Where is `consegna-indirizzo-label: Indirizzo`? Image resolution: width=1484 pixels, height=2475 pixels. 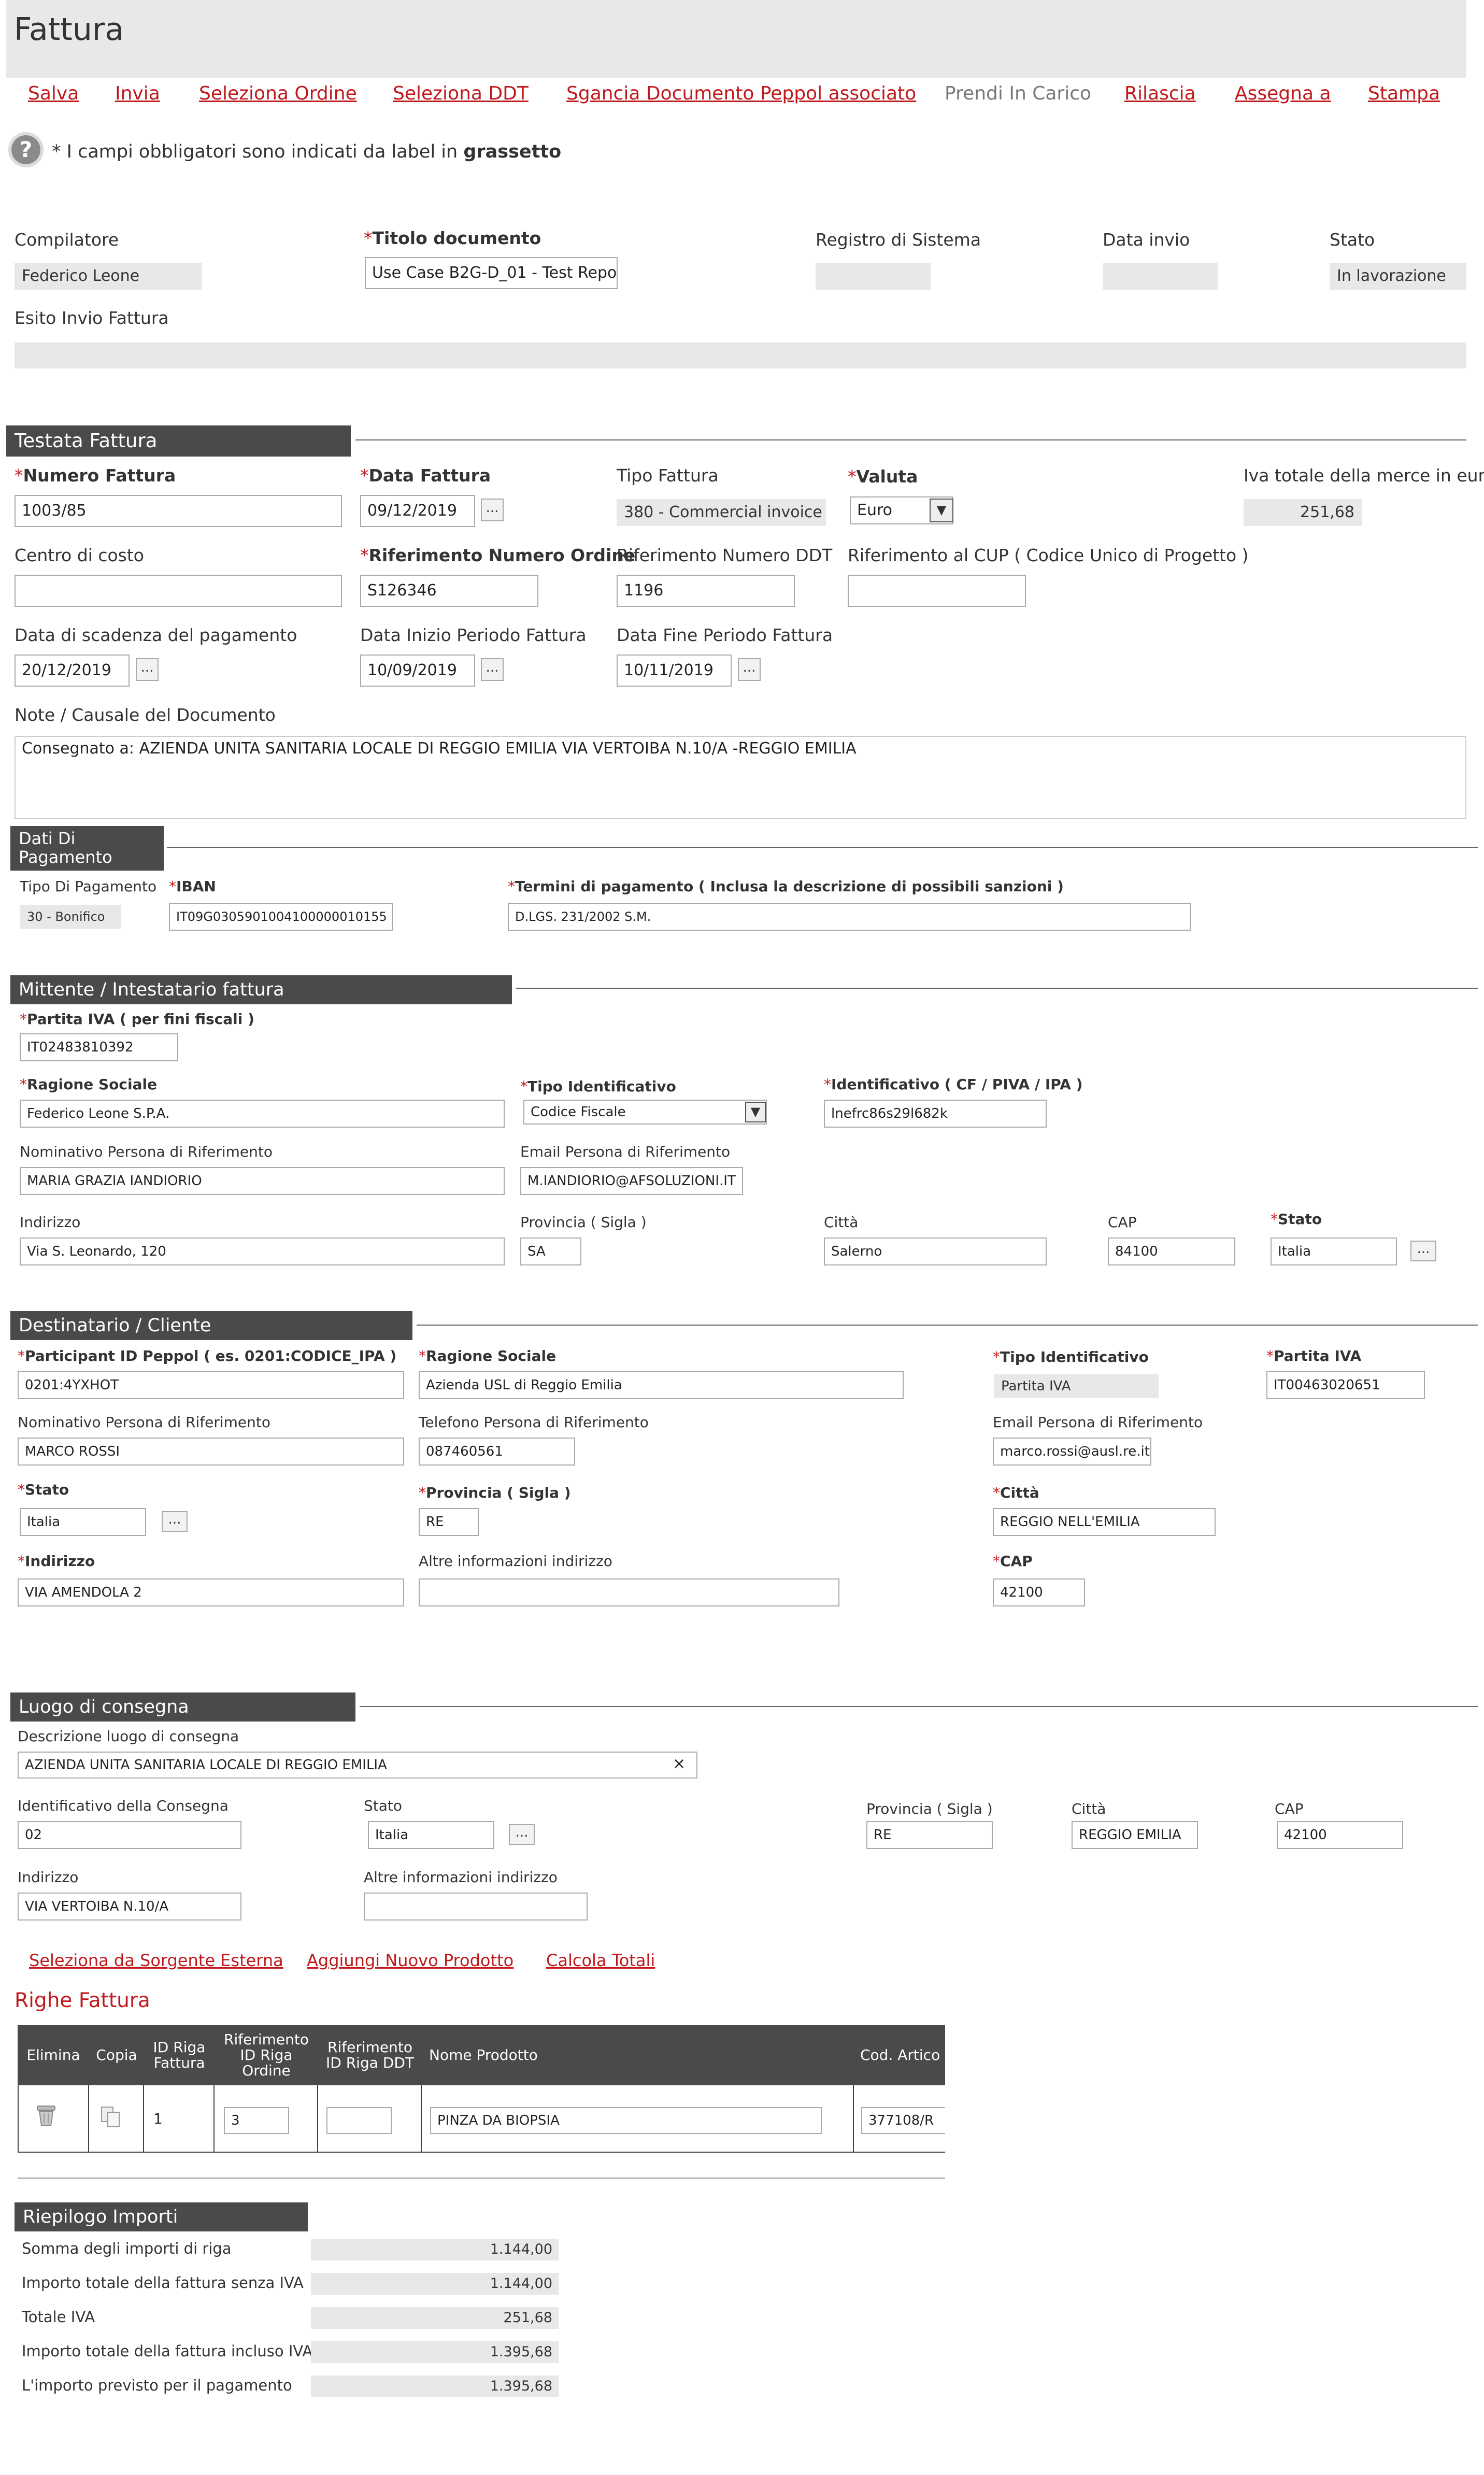 consegna-indirizzo-label: Indirizzo is located at coordinates (49, 1877).